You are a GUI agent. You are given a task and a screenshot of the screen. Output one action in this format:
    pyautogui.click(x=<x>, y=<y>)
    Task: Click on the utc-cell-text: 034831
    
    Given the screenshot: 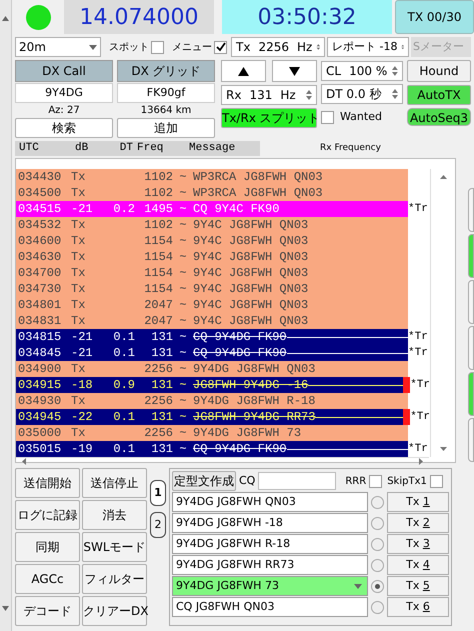 What is the action you would take?
    pyautogui.click(x=39, y=321)
    